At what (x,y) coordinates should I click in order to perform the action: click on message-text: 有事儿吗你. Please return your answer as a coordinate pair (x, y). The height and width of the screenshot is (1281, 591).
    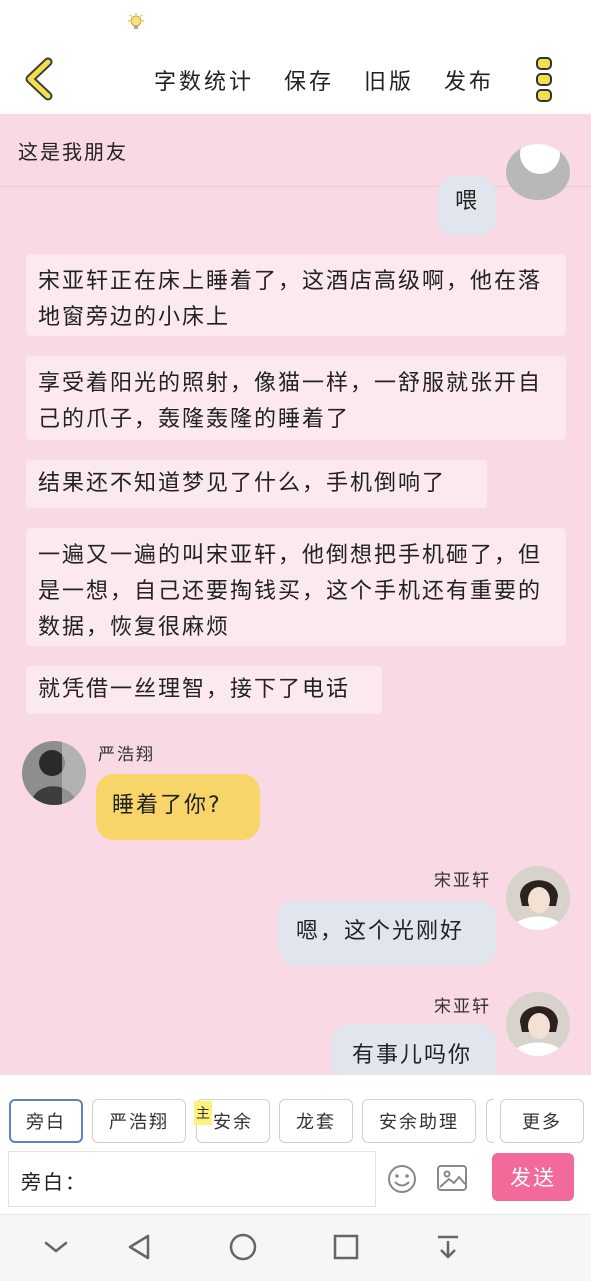
    Looking at the image, I should click on (412, 1055).